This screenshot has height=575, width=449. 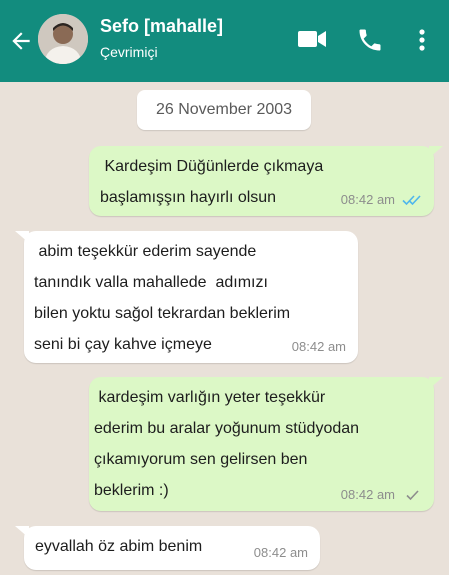 I want to click on contact-name: Sefo [mahalle], so click(x=161, y=26).